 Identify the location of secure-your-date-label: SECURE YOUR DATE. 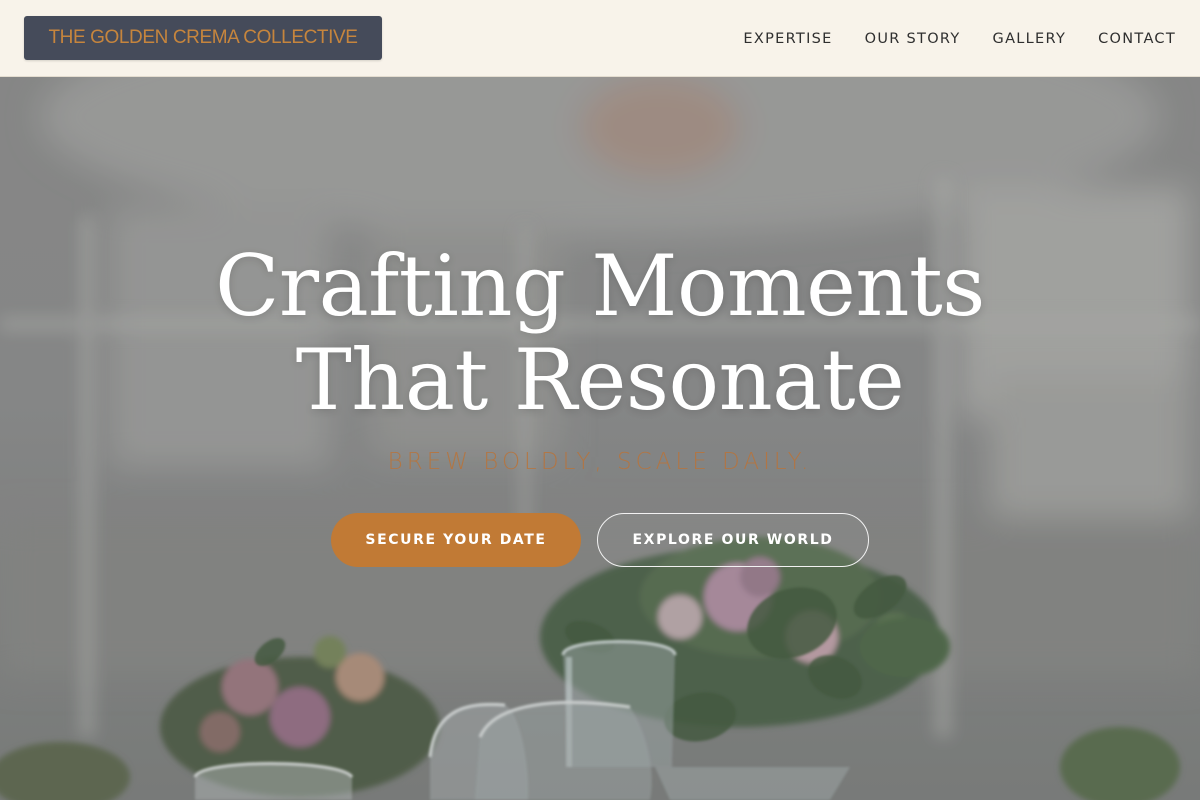
(456, 540).